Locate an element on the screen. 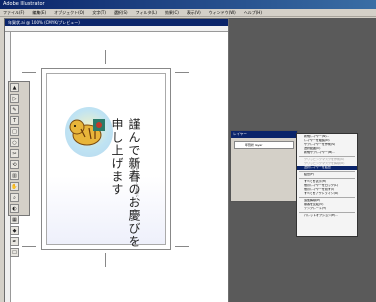 This screenshot has height=302, width=376. menu-item: 選択(S) is located at coordinates (121, 13).